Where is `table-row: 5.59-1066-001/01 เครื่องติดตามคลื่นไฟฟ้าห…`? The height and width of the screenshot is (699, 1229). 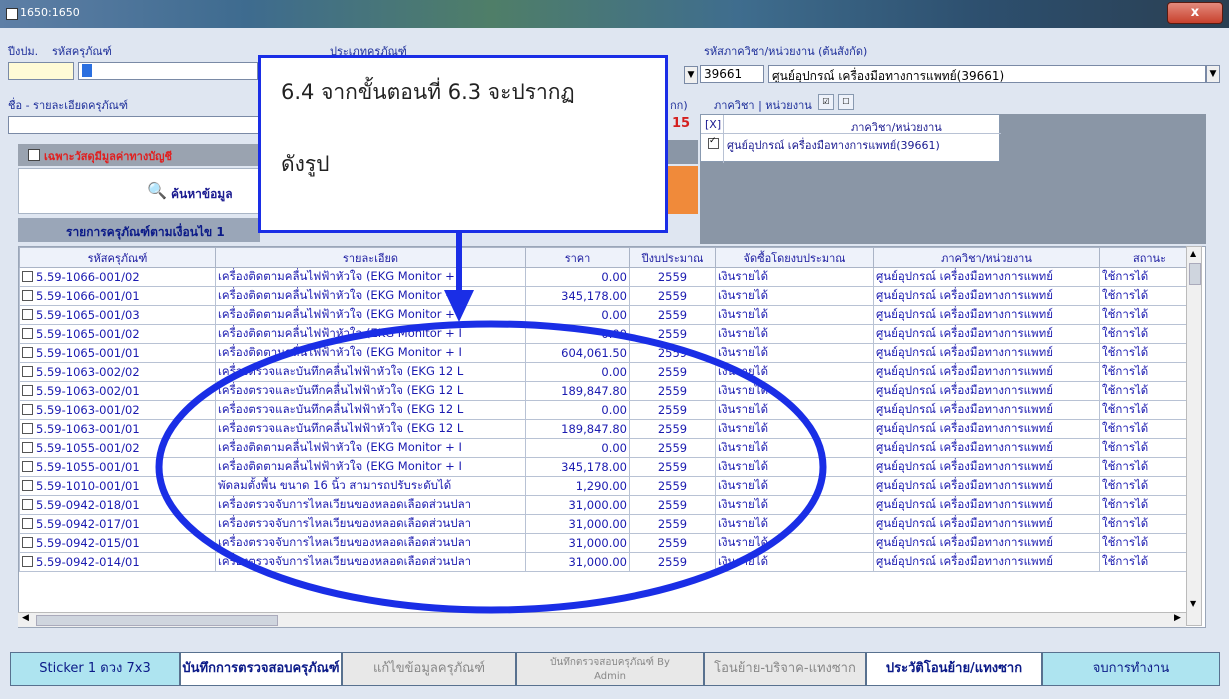 table-row: 5.59-1066-001/01 เครื่องติดตามคลื่นไฟฟ้าห… is located at coordinates (609, 296).